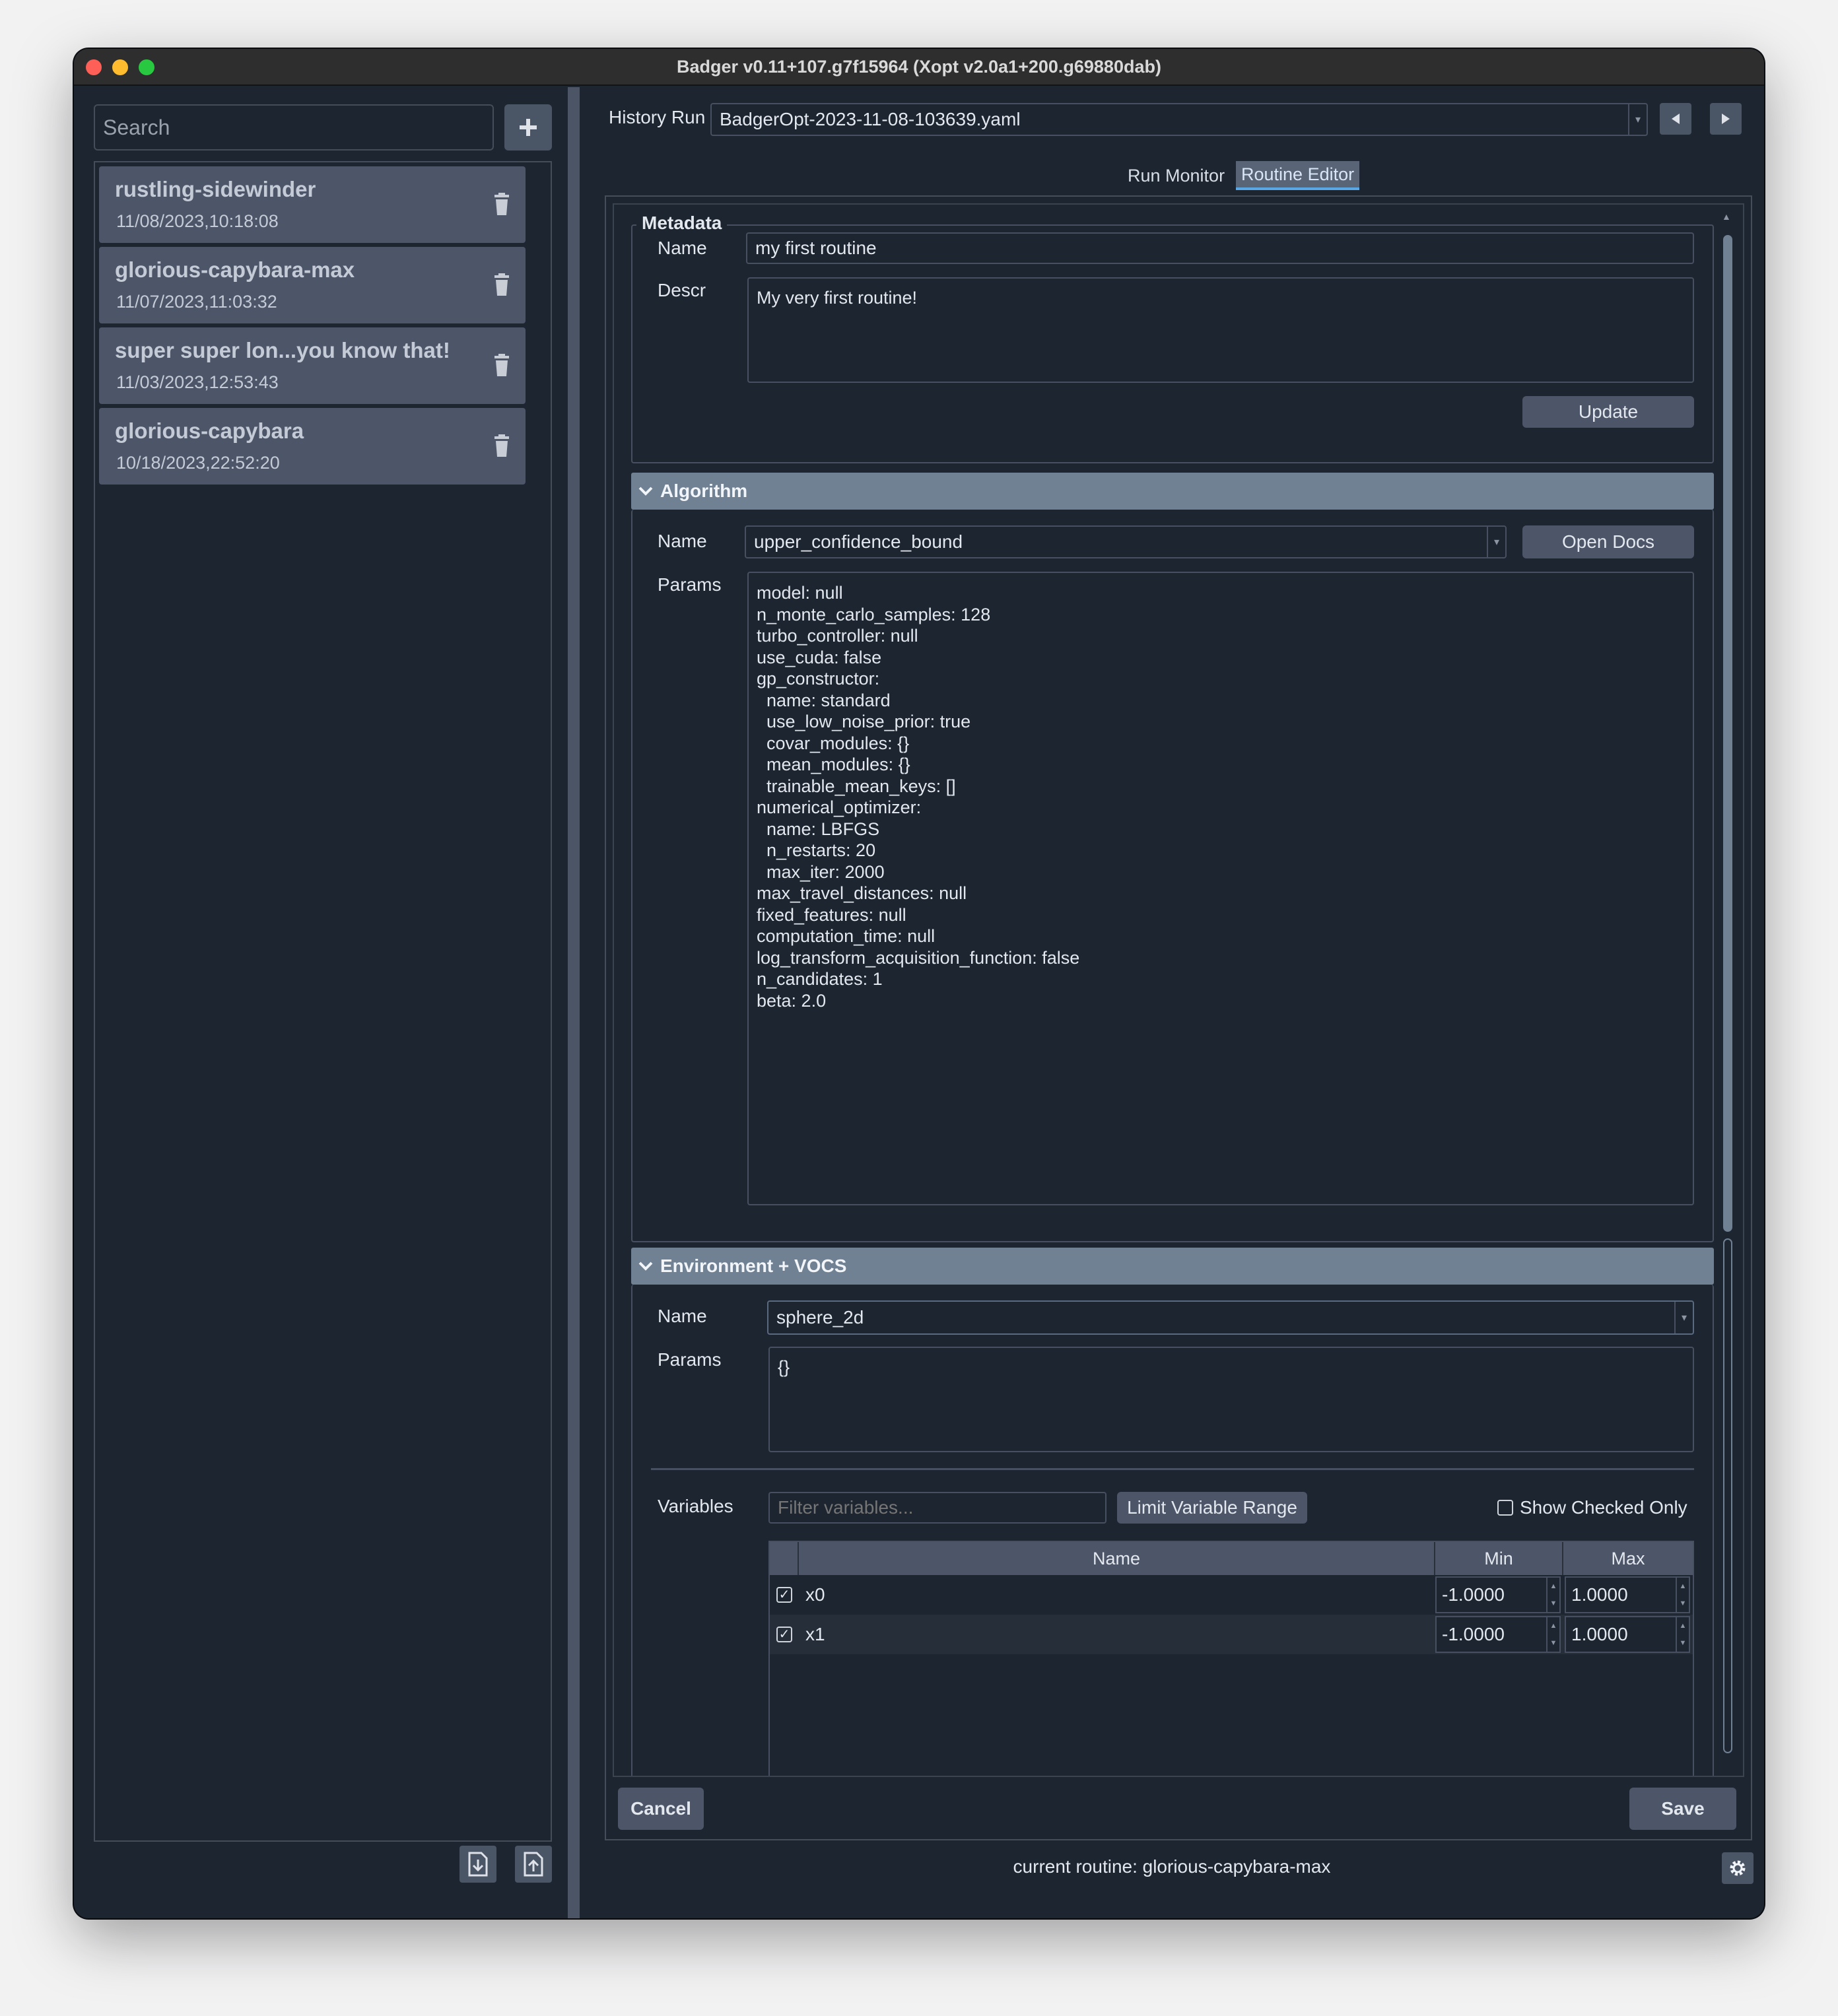  What do you see at coordinates (754, 1266) in the screenshot?
I see `environment-title: Environment + VOCS` at bounding box center [754, 1266].